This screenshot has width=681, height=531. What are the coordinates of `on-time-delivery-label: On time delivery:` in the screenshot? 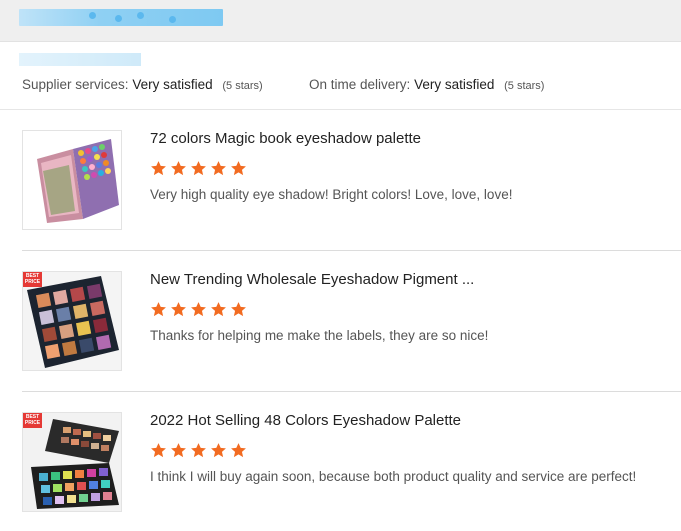 It's located at (360, 84).